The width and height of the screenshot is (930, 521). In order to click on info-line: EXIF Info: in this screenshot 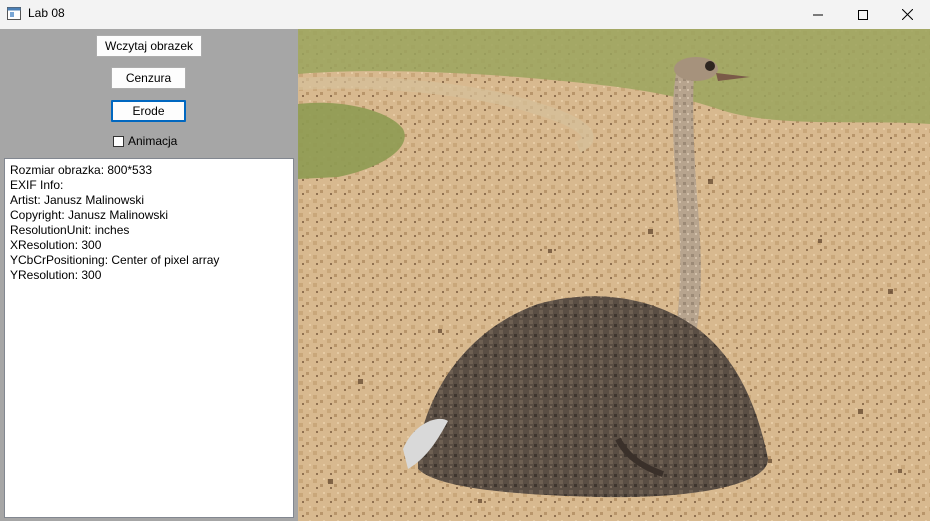, I will do `click(37, 185)`.